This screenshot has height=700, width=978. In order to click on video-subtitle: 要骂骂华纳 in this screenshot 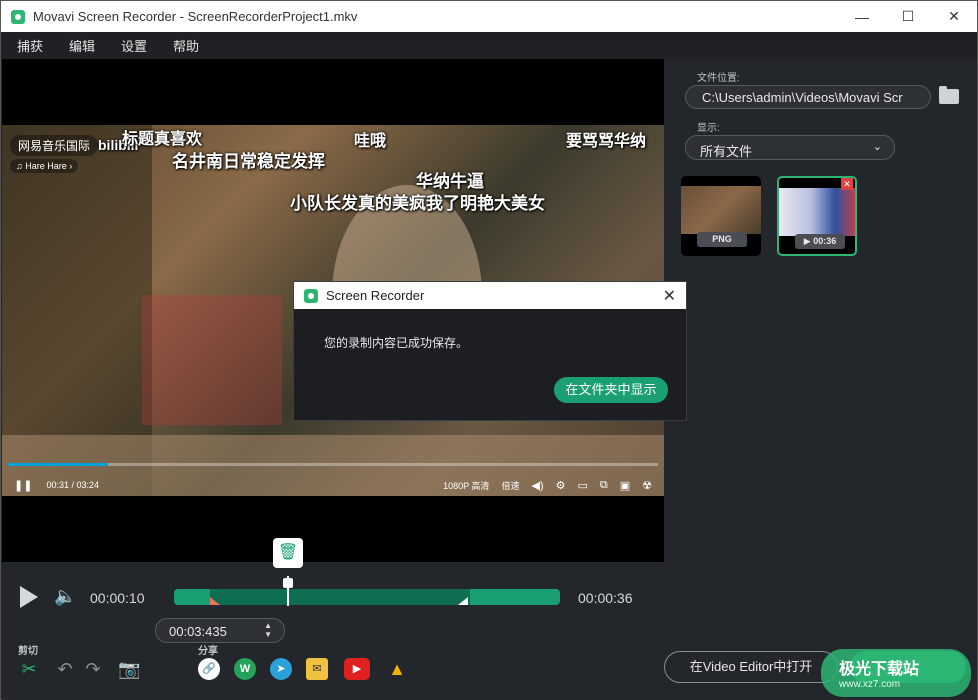, I will do `click(606, 141)`.